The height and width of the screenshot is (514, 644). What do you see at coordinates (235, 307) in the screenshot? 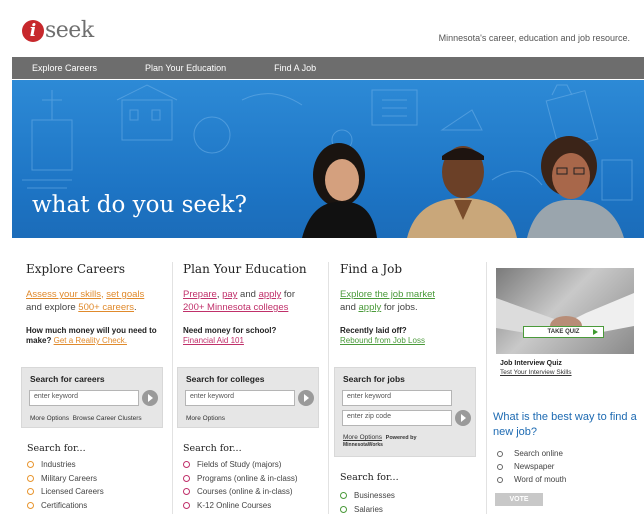
I see `colleges-link: 200+ Minnesota colleges` at bounding box center [235, 307].